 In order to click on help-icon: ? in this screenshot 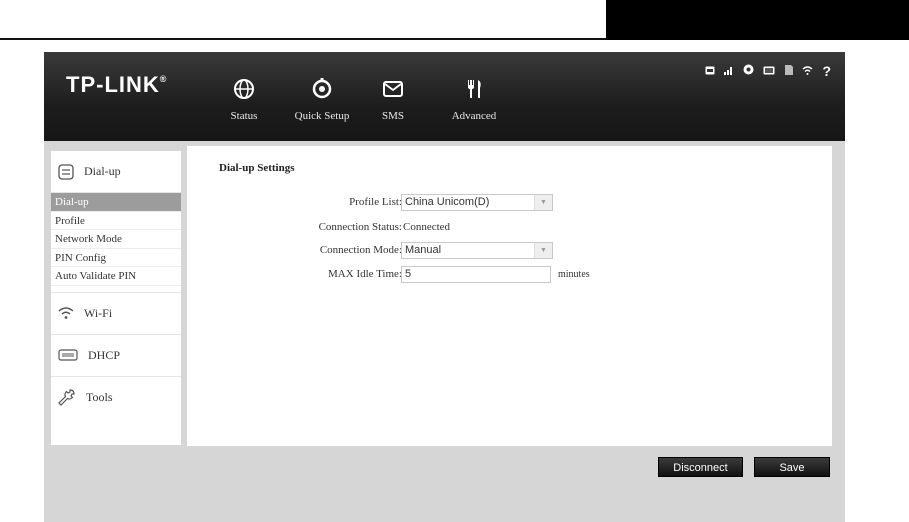, I will do `click(826, 71)`.